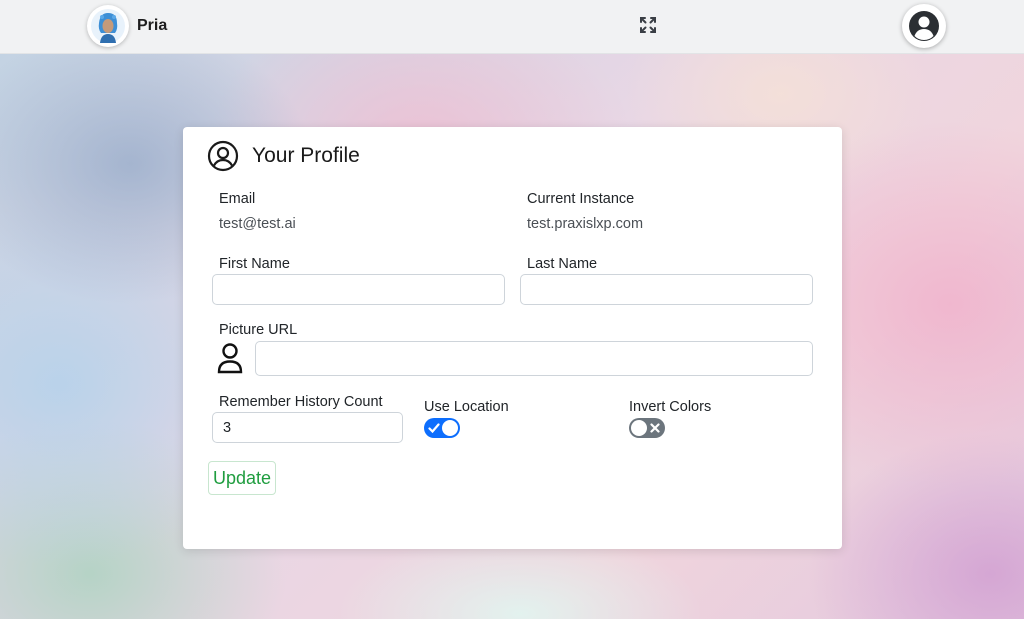 The width and height of the screenshot is (1024, 619). I want to click on invert-colors-label: Invert Colors, so click(670, 407).